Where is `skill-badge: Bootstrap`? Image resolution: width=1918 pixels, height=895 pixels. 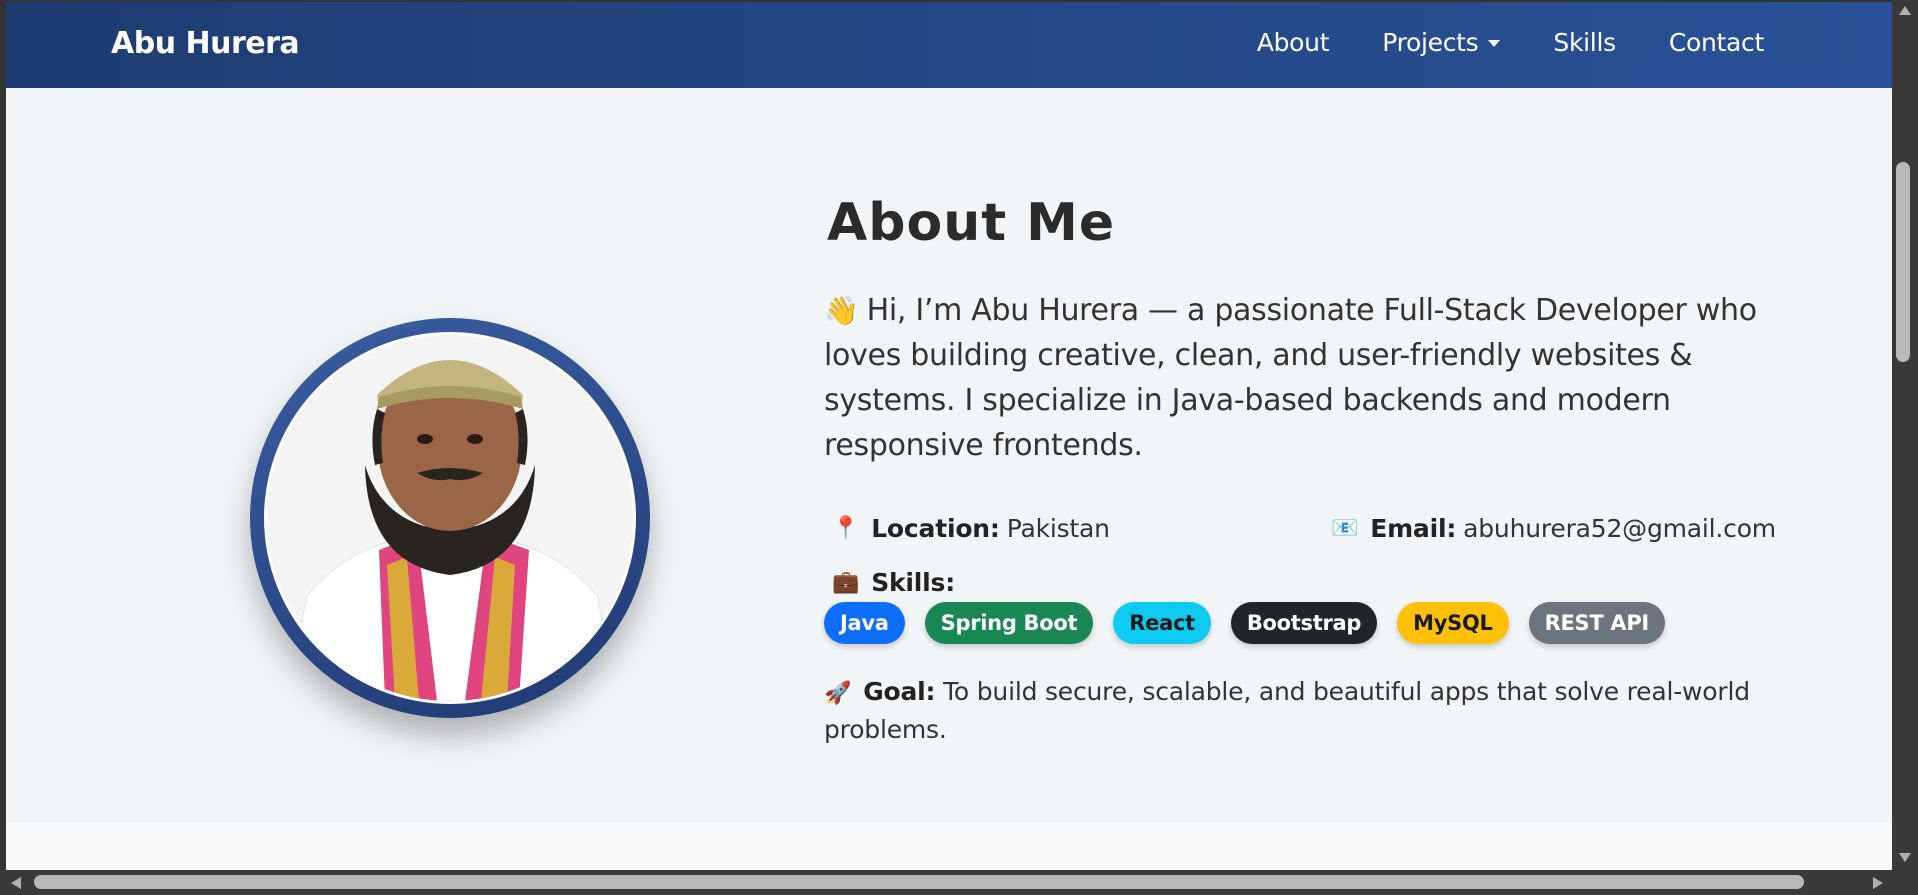 skill-badge: Bootstrap is located at coordinates (1304, 623).